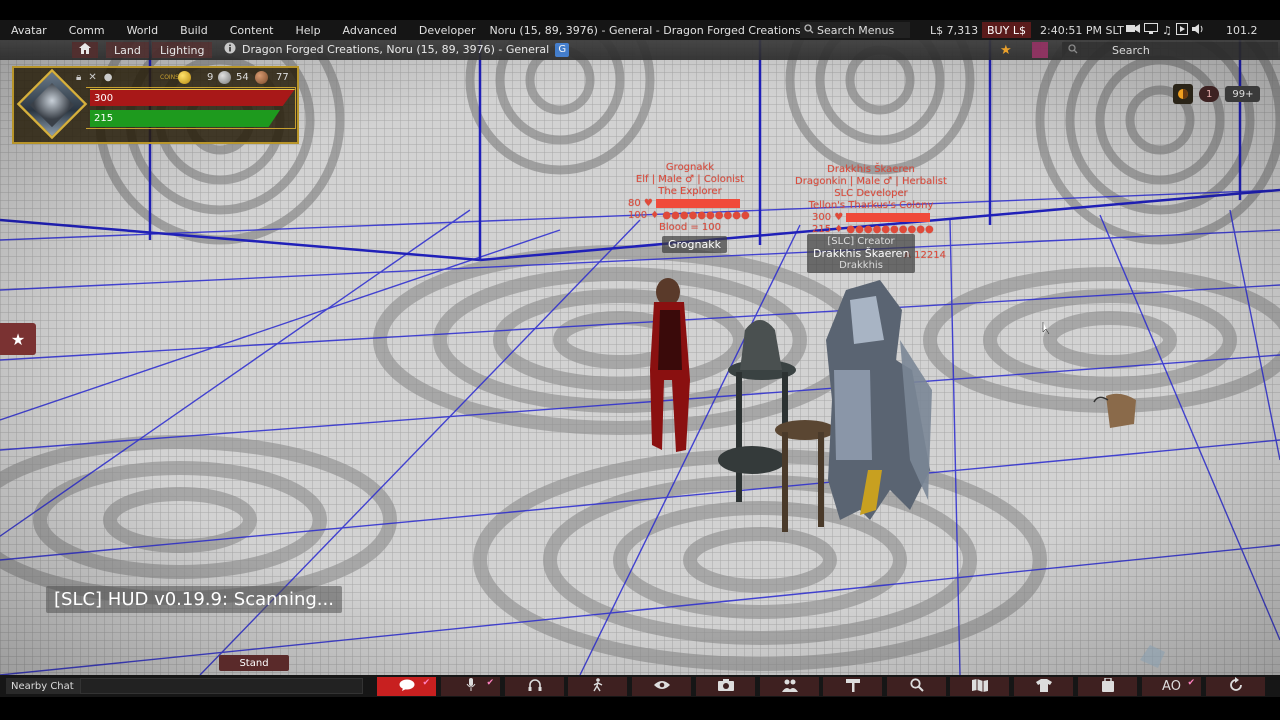  I want to click on sl-time: 2:40:51 PM SLT, so click(1082, 30).